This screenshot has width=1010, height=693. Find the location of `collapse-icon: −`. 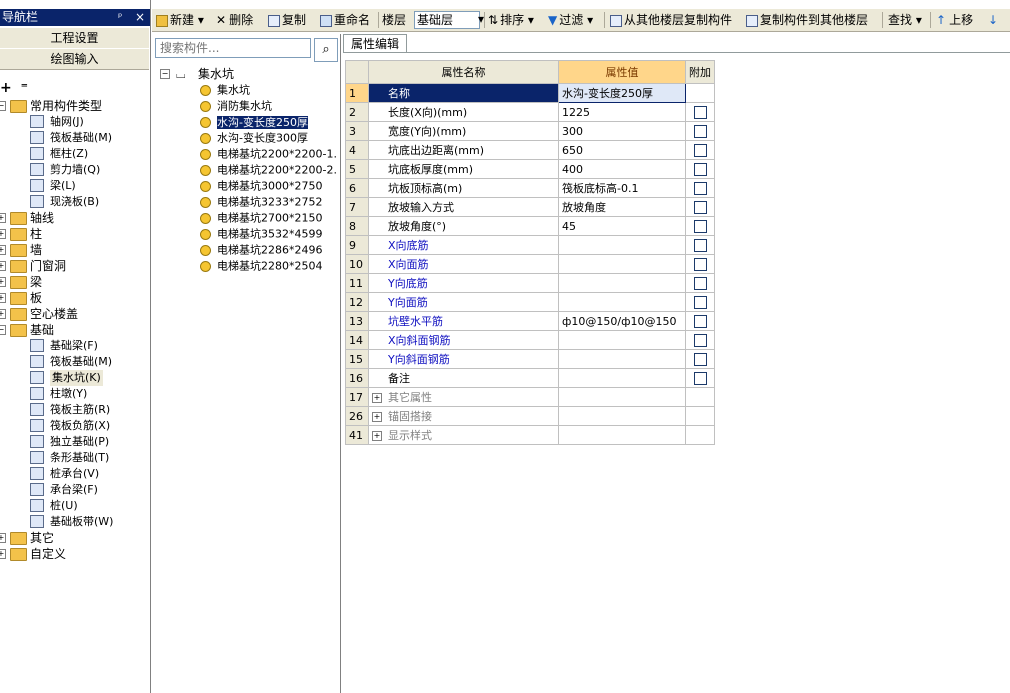

collapse-icon: − is located at coordinates (3, 330).